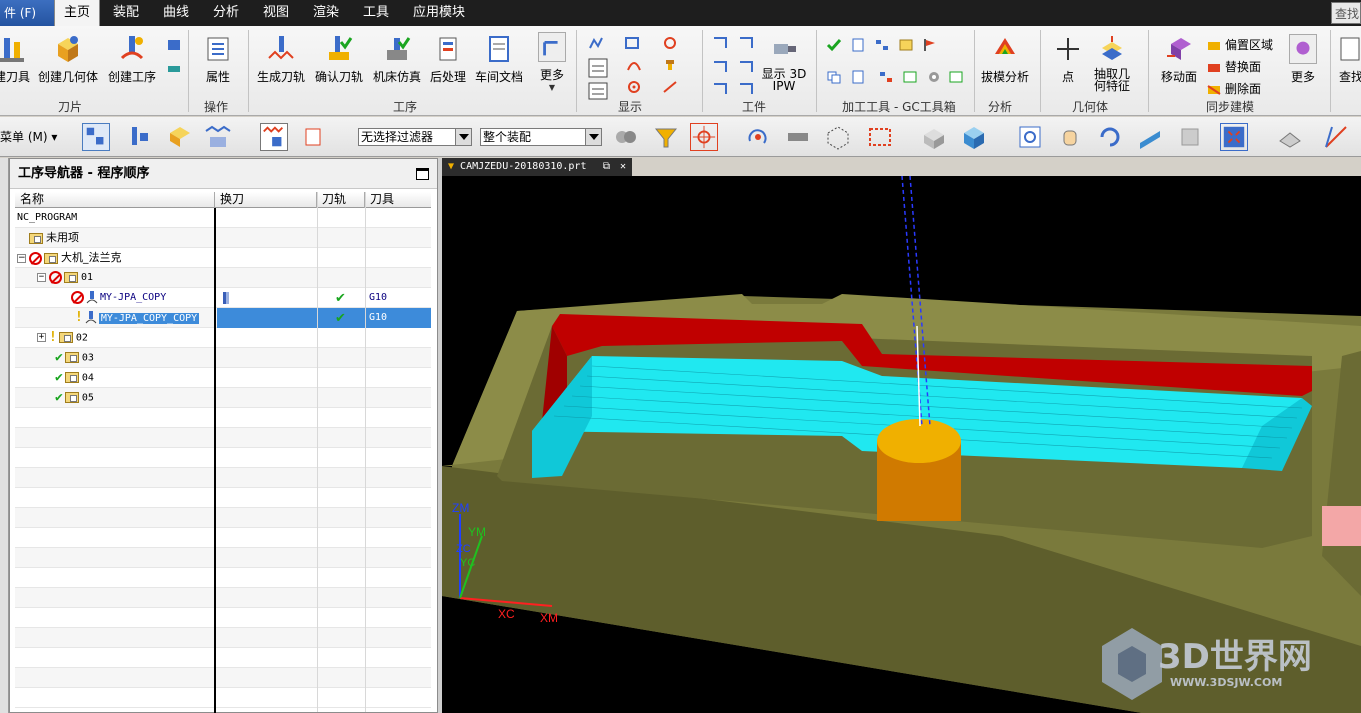 Image resolution: width=1361 pixels, height=713 pixels. Describe the element at coordinates (218, 137) in the screenshot. I see `method-view-icon` at that location.